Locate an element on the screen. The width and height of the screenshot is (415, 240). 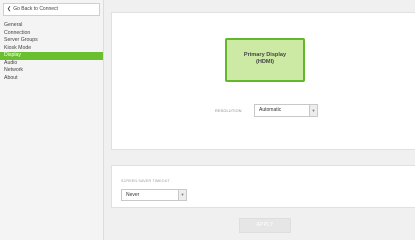
display-connector: (HDMI) is located at coordinates (265, 62).